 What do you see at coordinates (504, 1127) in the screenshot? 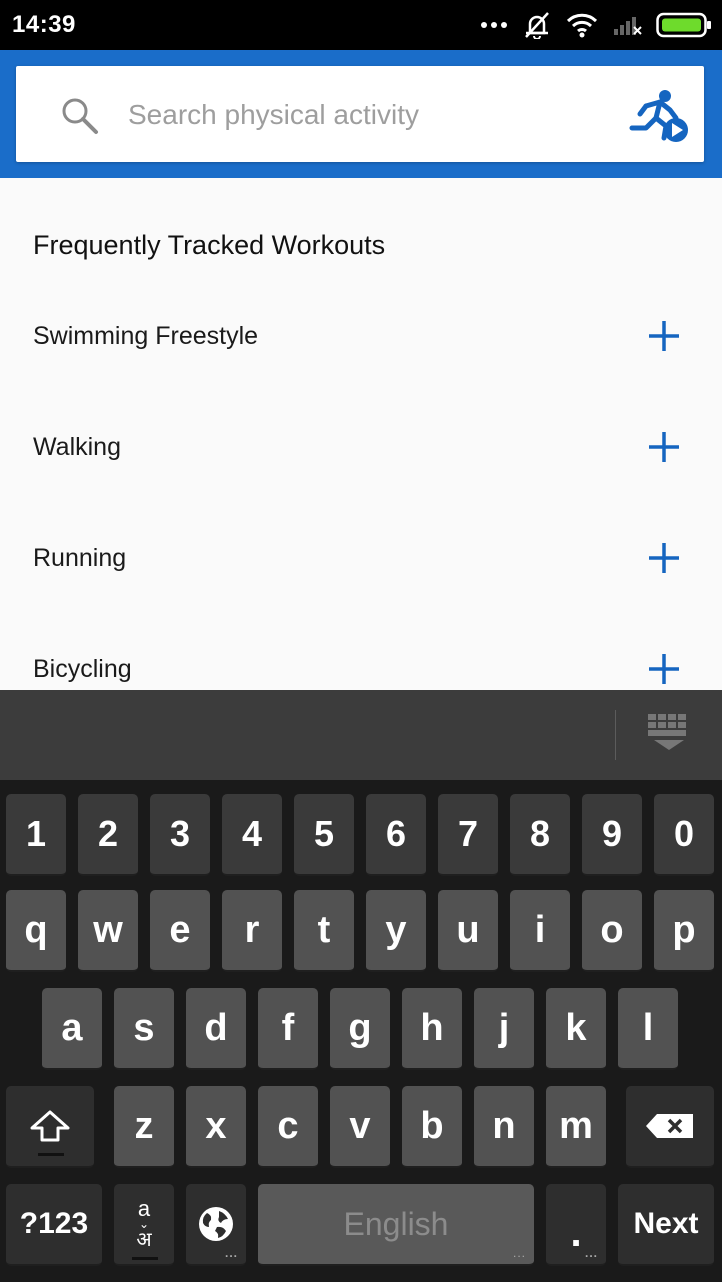
I see `key-n: n` at bounding box center [504, 1127].